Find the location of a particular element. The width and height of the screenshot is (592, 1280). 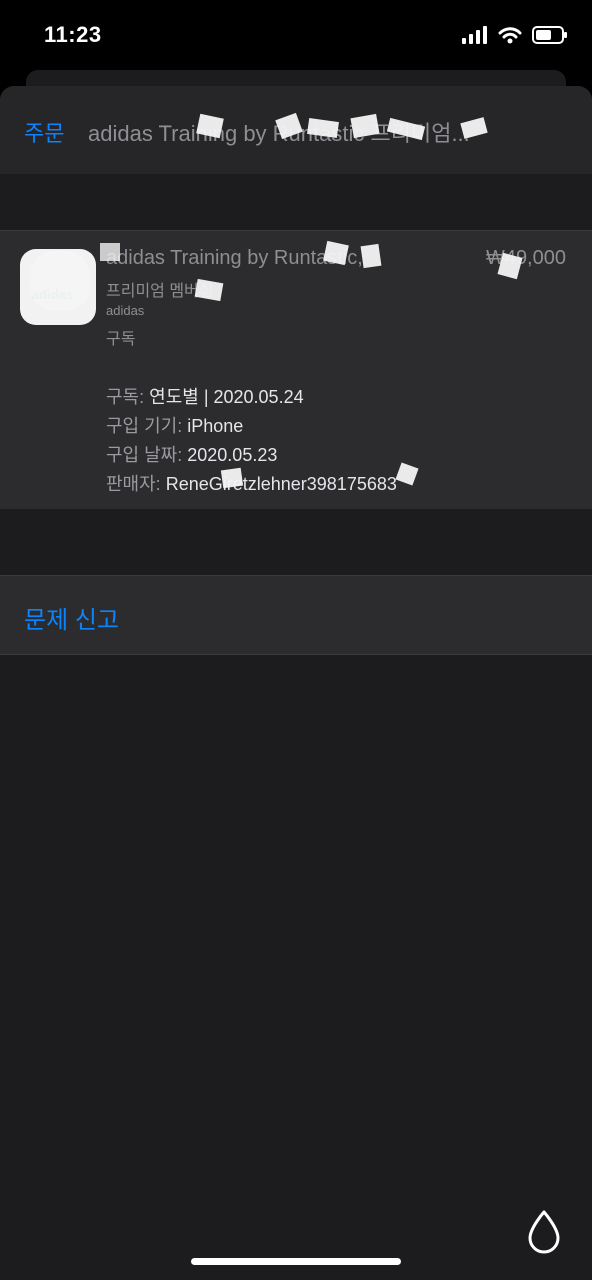

detail-row-date: 구입 날짜: 2020.05.23 is located at coordinates (191, 454).